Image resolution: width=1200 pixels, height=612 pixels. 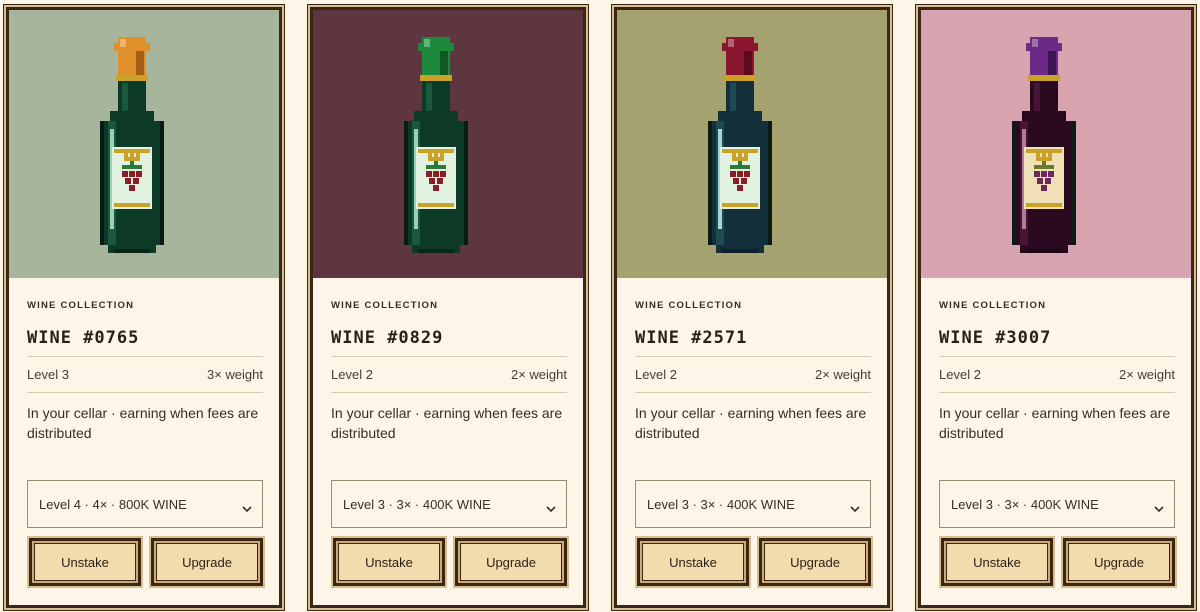 I want to click on level-text: Level 3, so click(x=48, y=374).